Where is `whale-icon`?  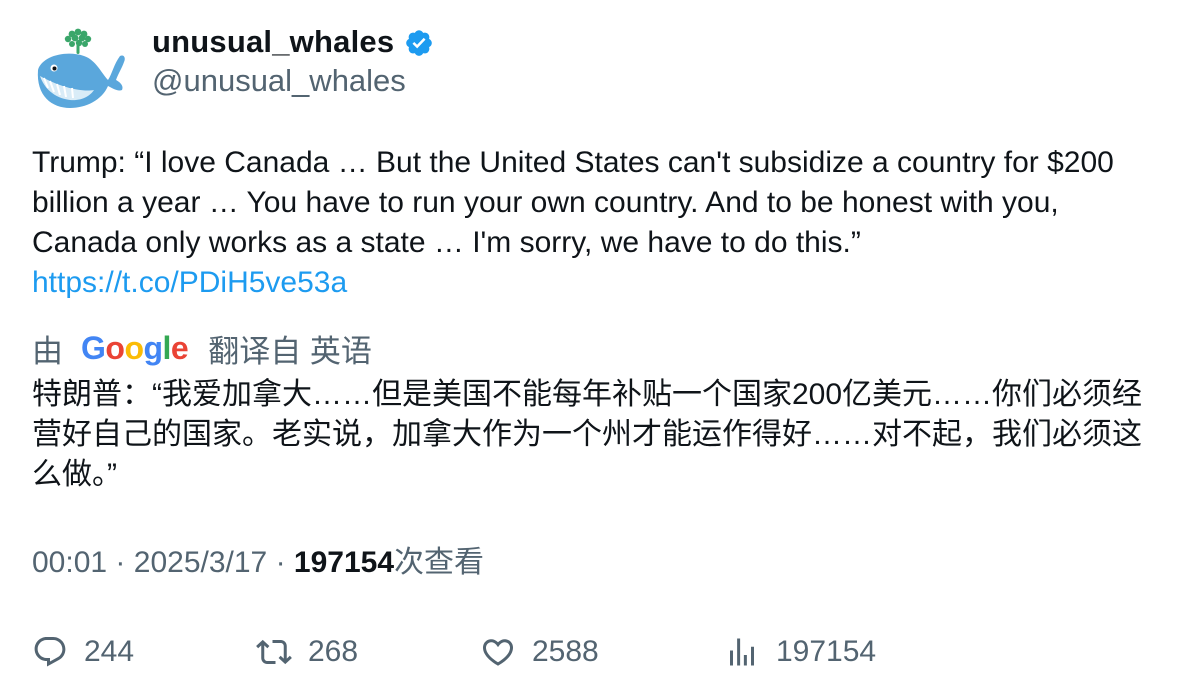 whale-icon is located at coordinates (81, 68).